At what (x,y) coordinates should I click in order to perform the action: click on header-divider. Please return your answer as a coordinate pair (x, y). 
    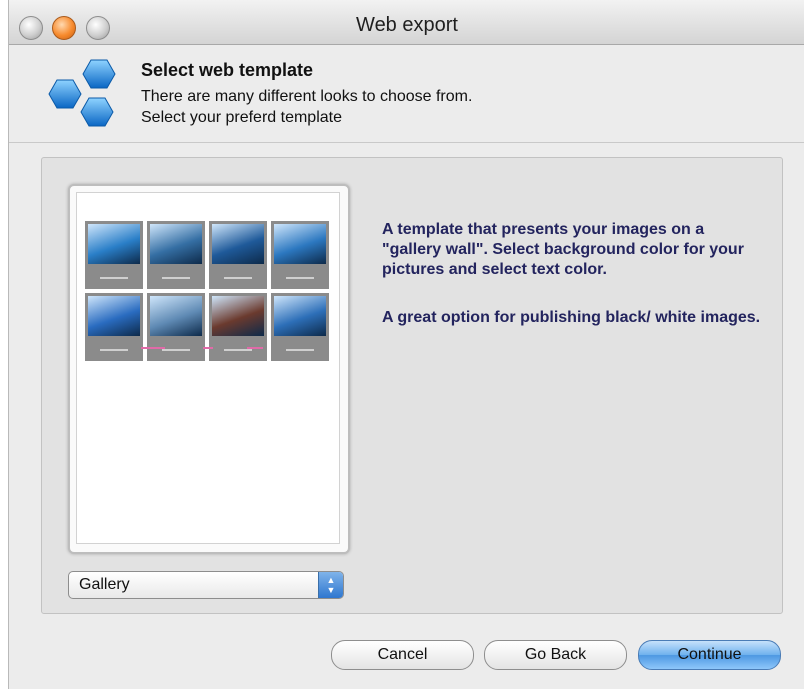
    Looking at the image, I should click on (406, 142).